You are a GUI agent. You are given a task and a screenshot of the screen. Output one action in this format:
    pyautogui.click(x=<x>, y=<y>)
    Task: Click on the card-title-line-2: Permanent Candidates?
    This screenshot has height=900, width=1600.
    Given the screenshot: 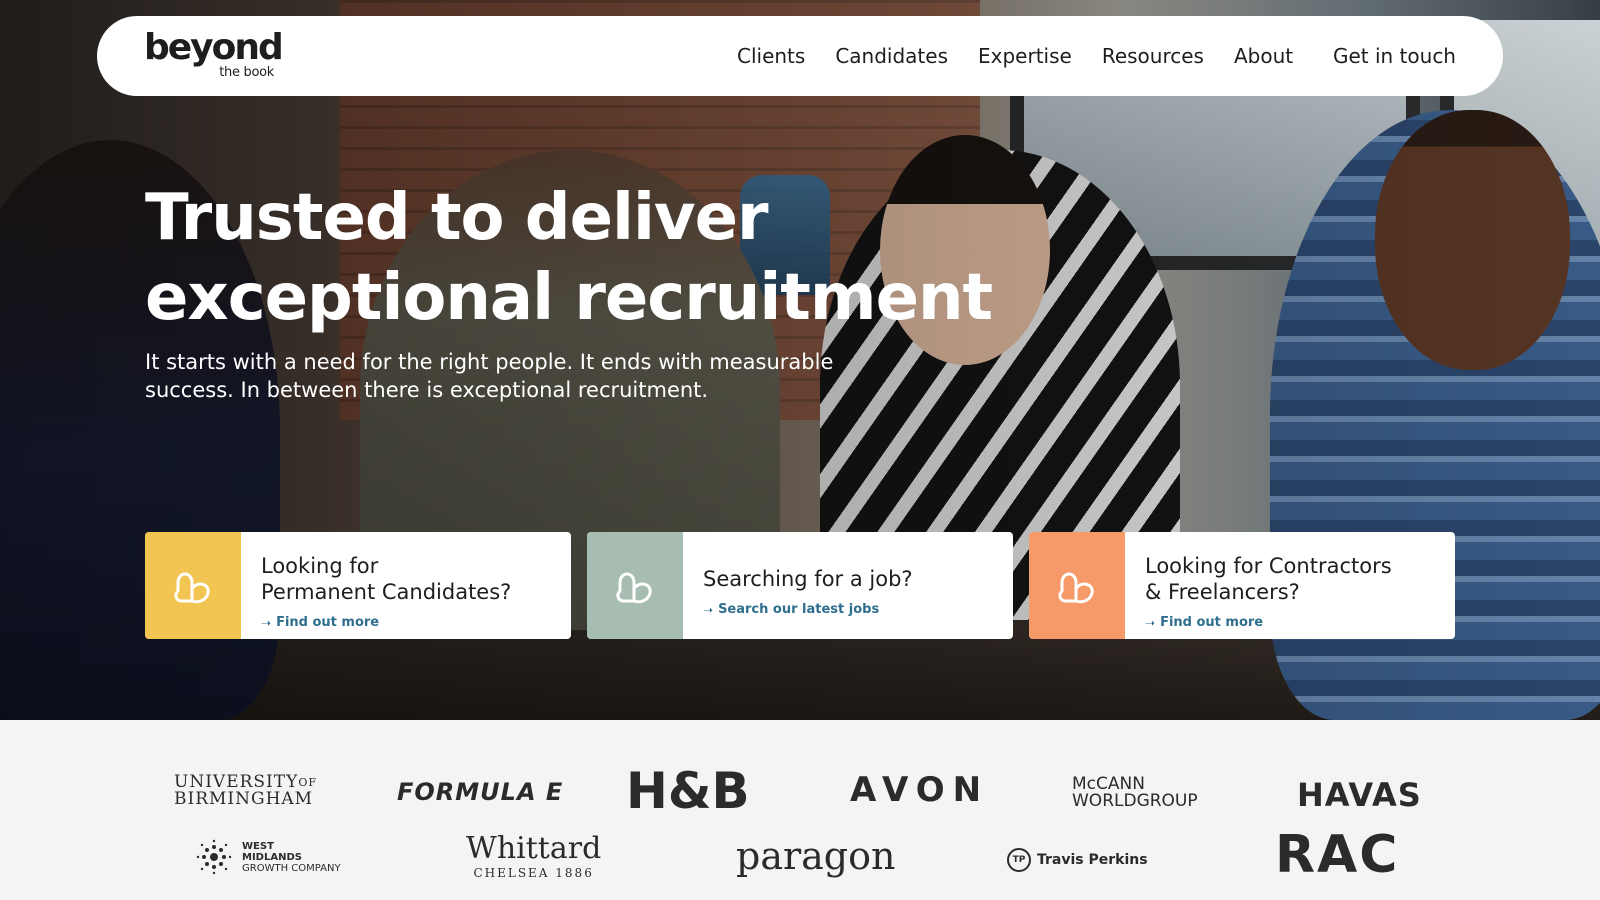 What is the action you would take?
    pyautogui.click(x=386, y=592)
    